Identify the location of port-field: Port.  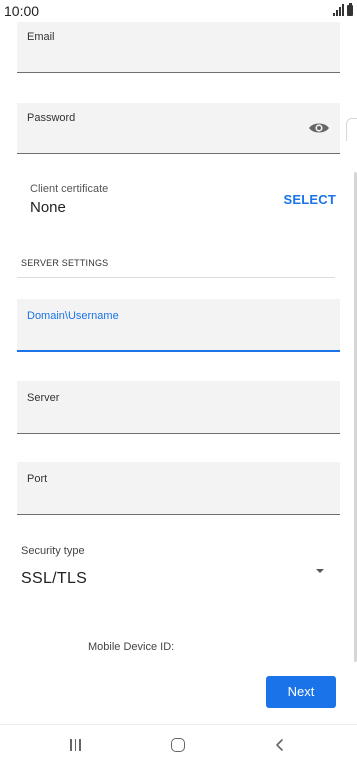
(178, 488).